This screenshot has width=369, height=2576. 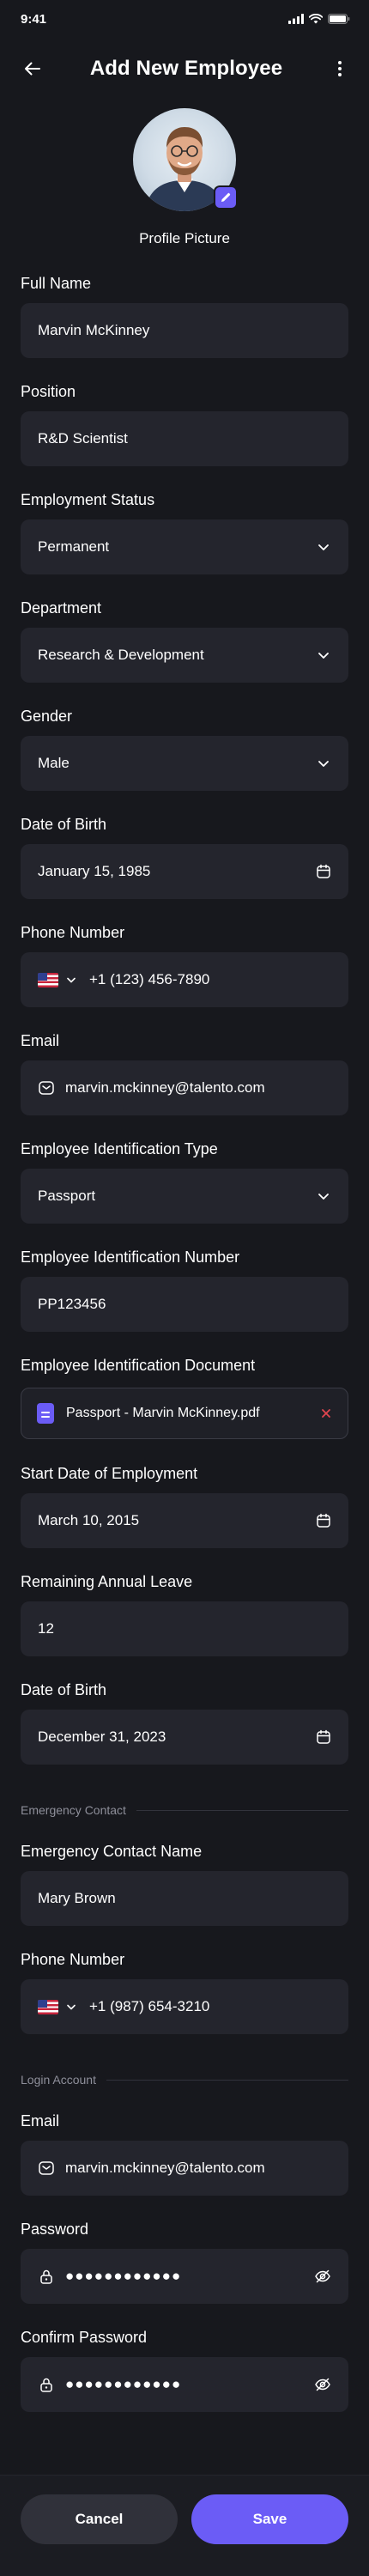 What do you see at coordinates (119, 1148) in the screenshot?
I see `id-type-label: Employee Identification Type` at bounding box center [119, 1148].